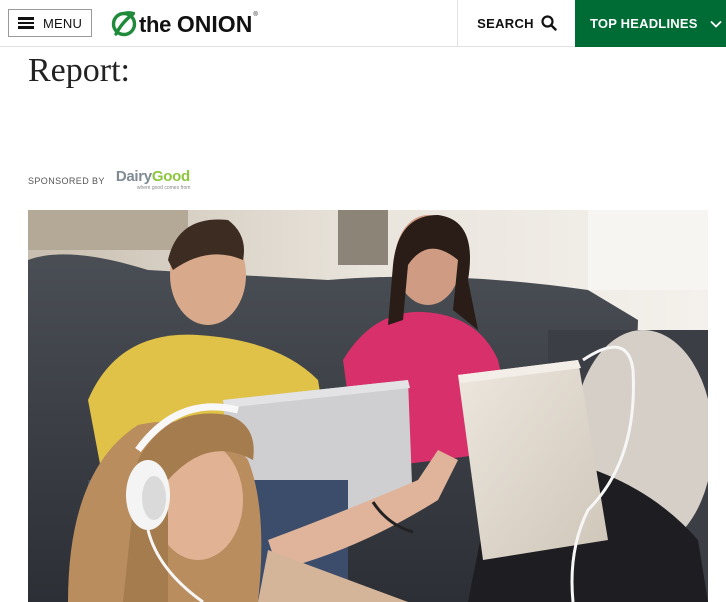  I want to click on search-label: SEARCH, so click(505, 23).